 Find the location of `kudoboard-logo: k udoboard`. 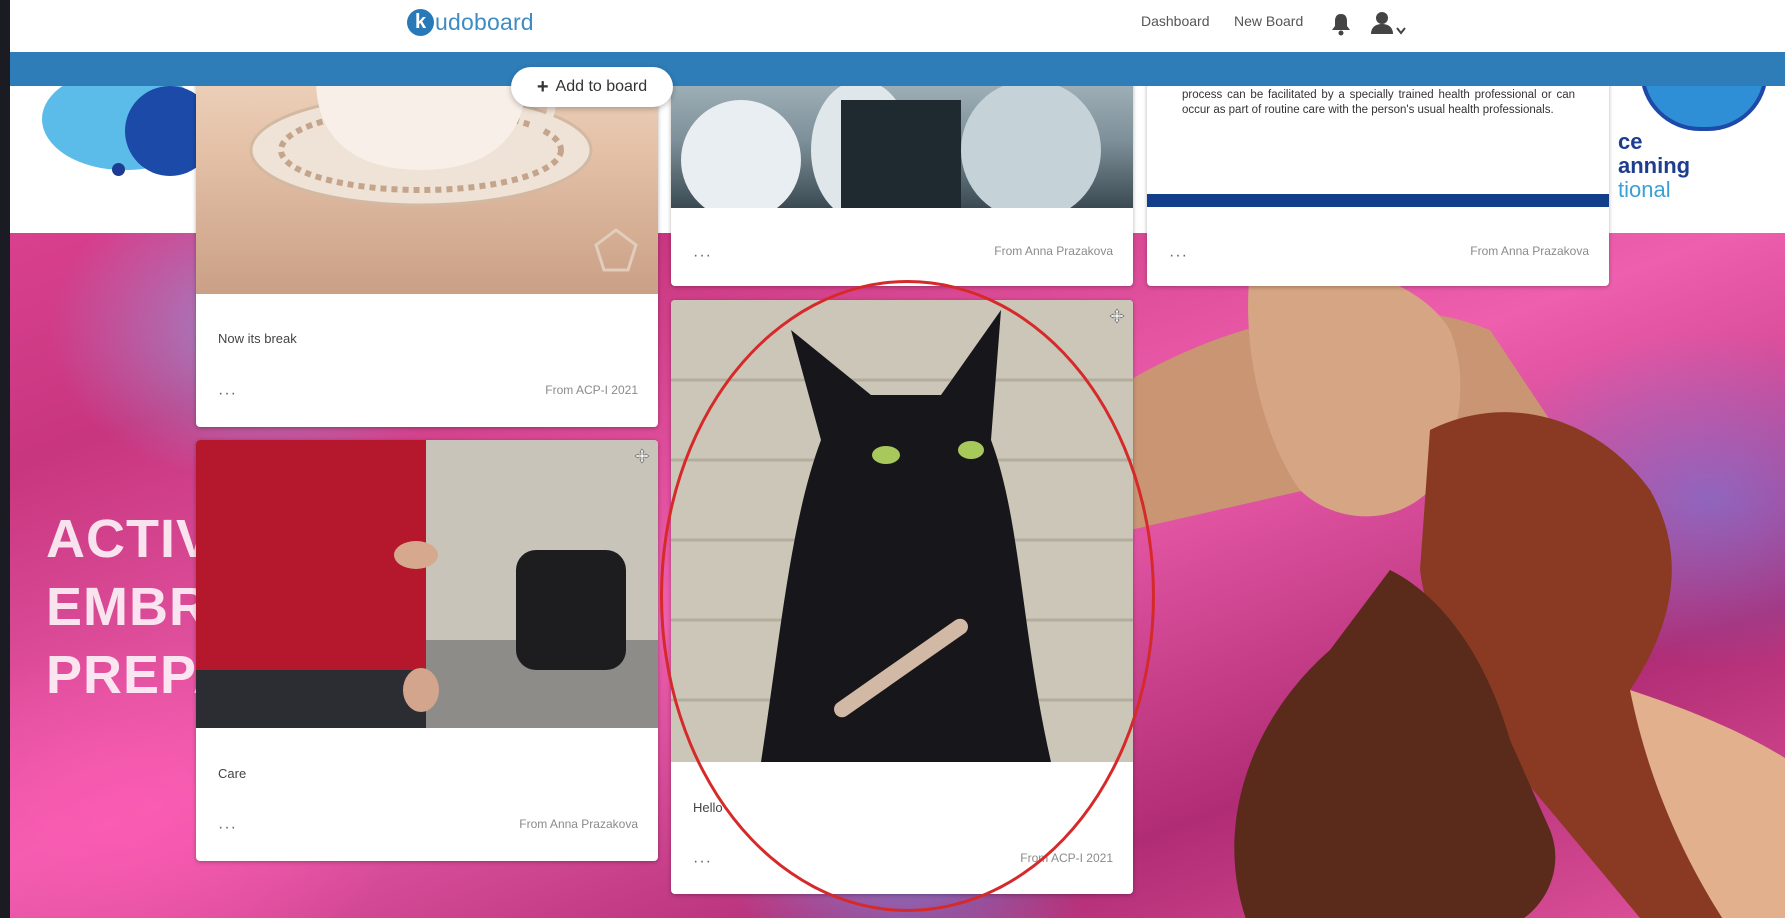

kudoboard-logo: k udoboard is located at coordinates (470, 22).